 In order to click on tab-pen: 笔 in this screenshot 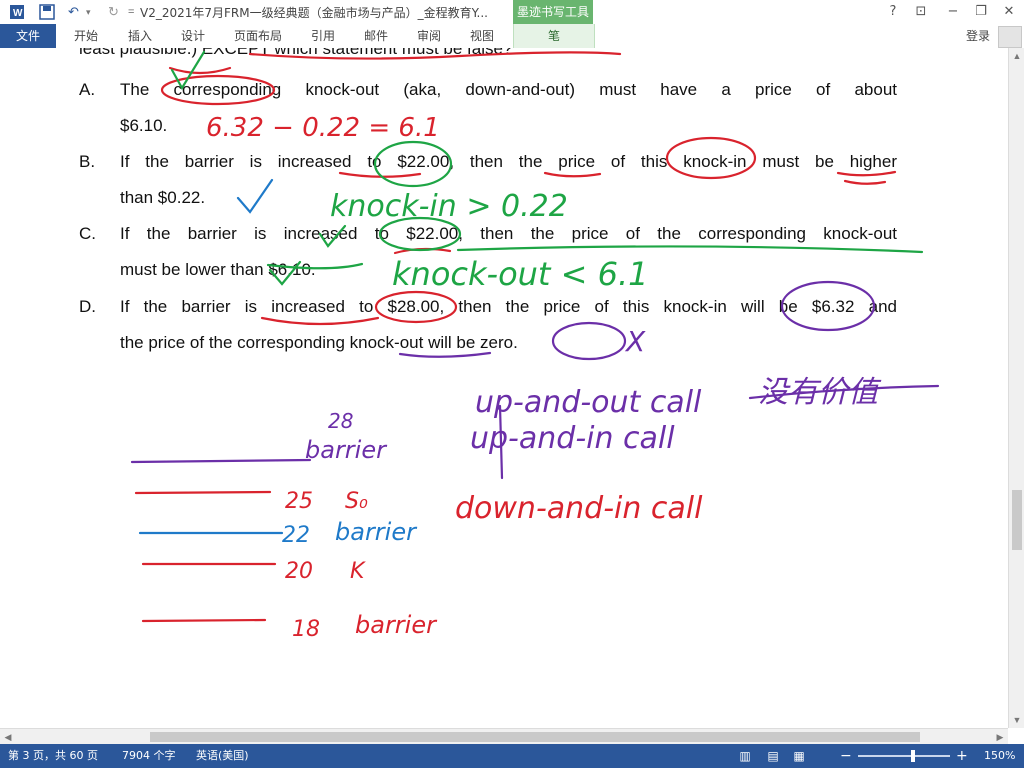, I will do `click(554, 36)`.